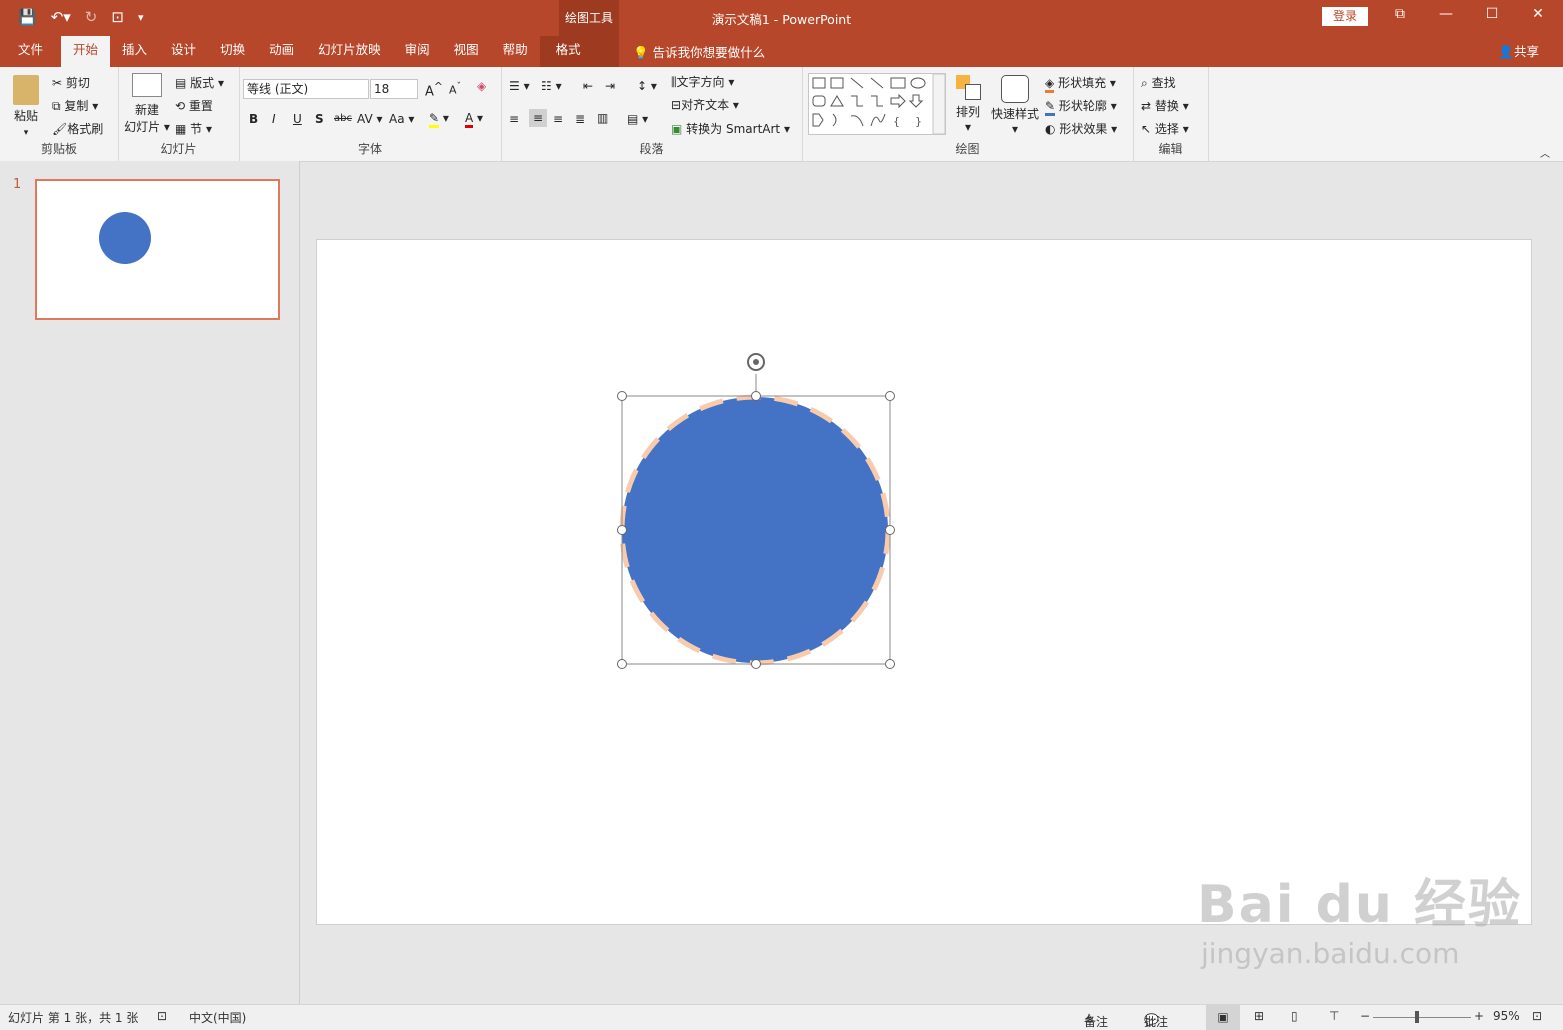 The image size is (1563, 1030). What do you see at coordinates (1492, 14) in the screenshot?
I see `maximize-icon: ☐` at bounding box center [1492, 14].